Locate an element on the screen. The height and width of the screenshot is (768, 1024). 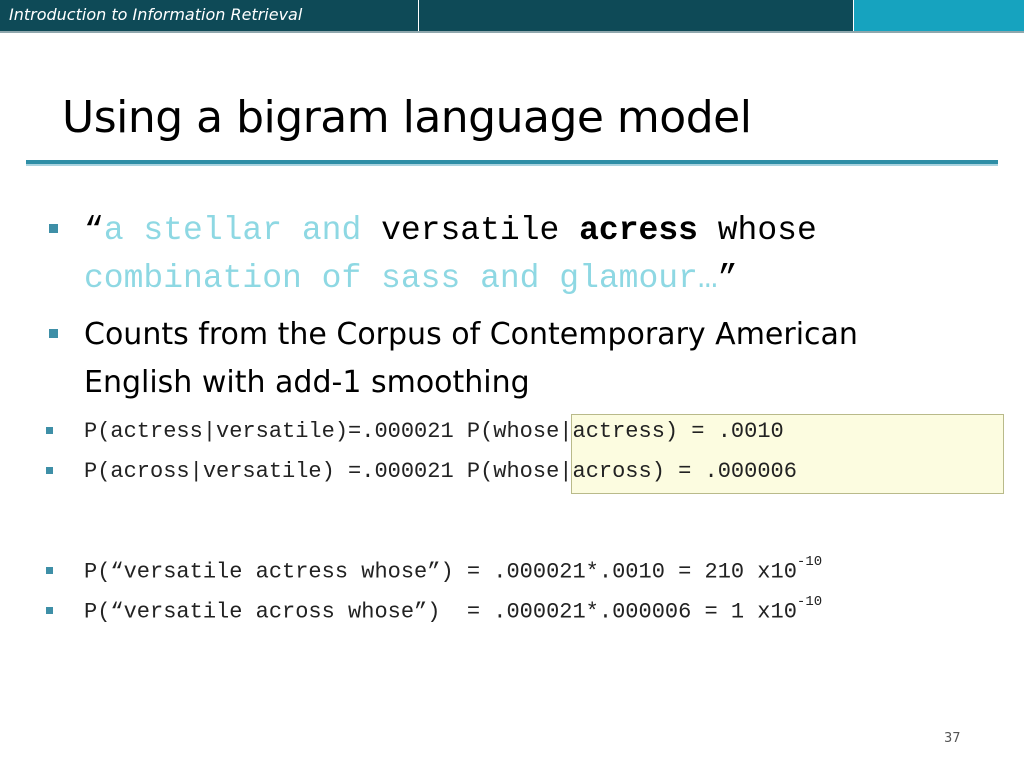
prob-actress-versatile: P(actress|versatile)=.000021 is located at coordinates (269, 431).